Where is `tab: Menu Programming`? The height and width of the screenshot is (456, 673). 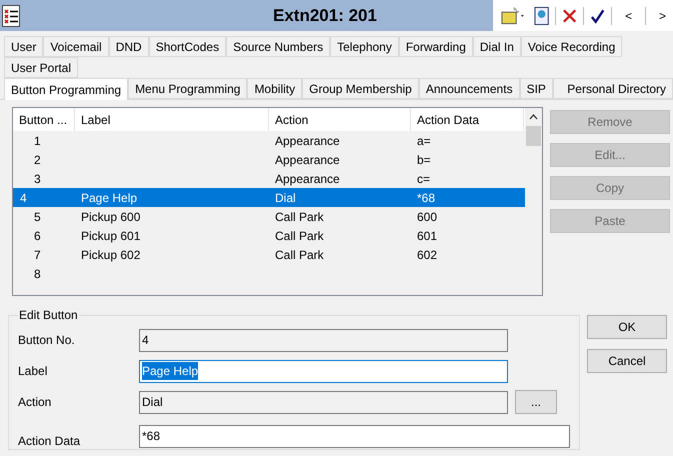 tab: Menu Programming is located at coordinates (188, 88).